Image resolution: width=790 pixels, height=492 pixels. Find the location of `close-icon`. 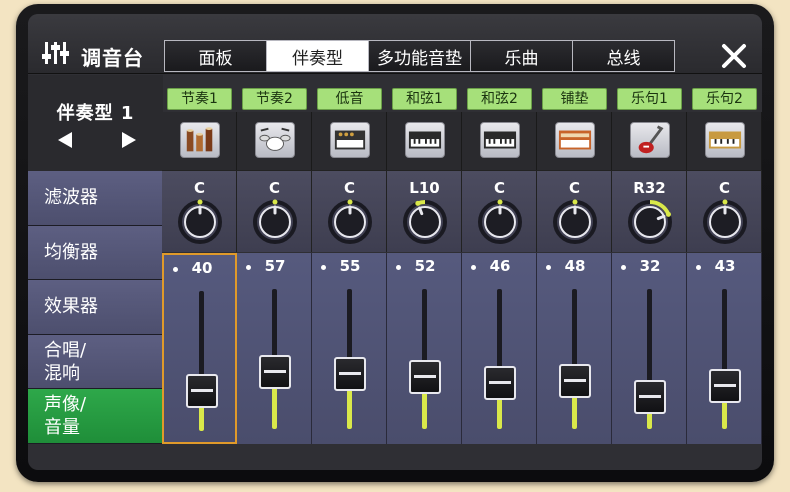

close-icon is located at coordinates (734, 56).